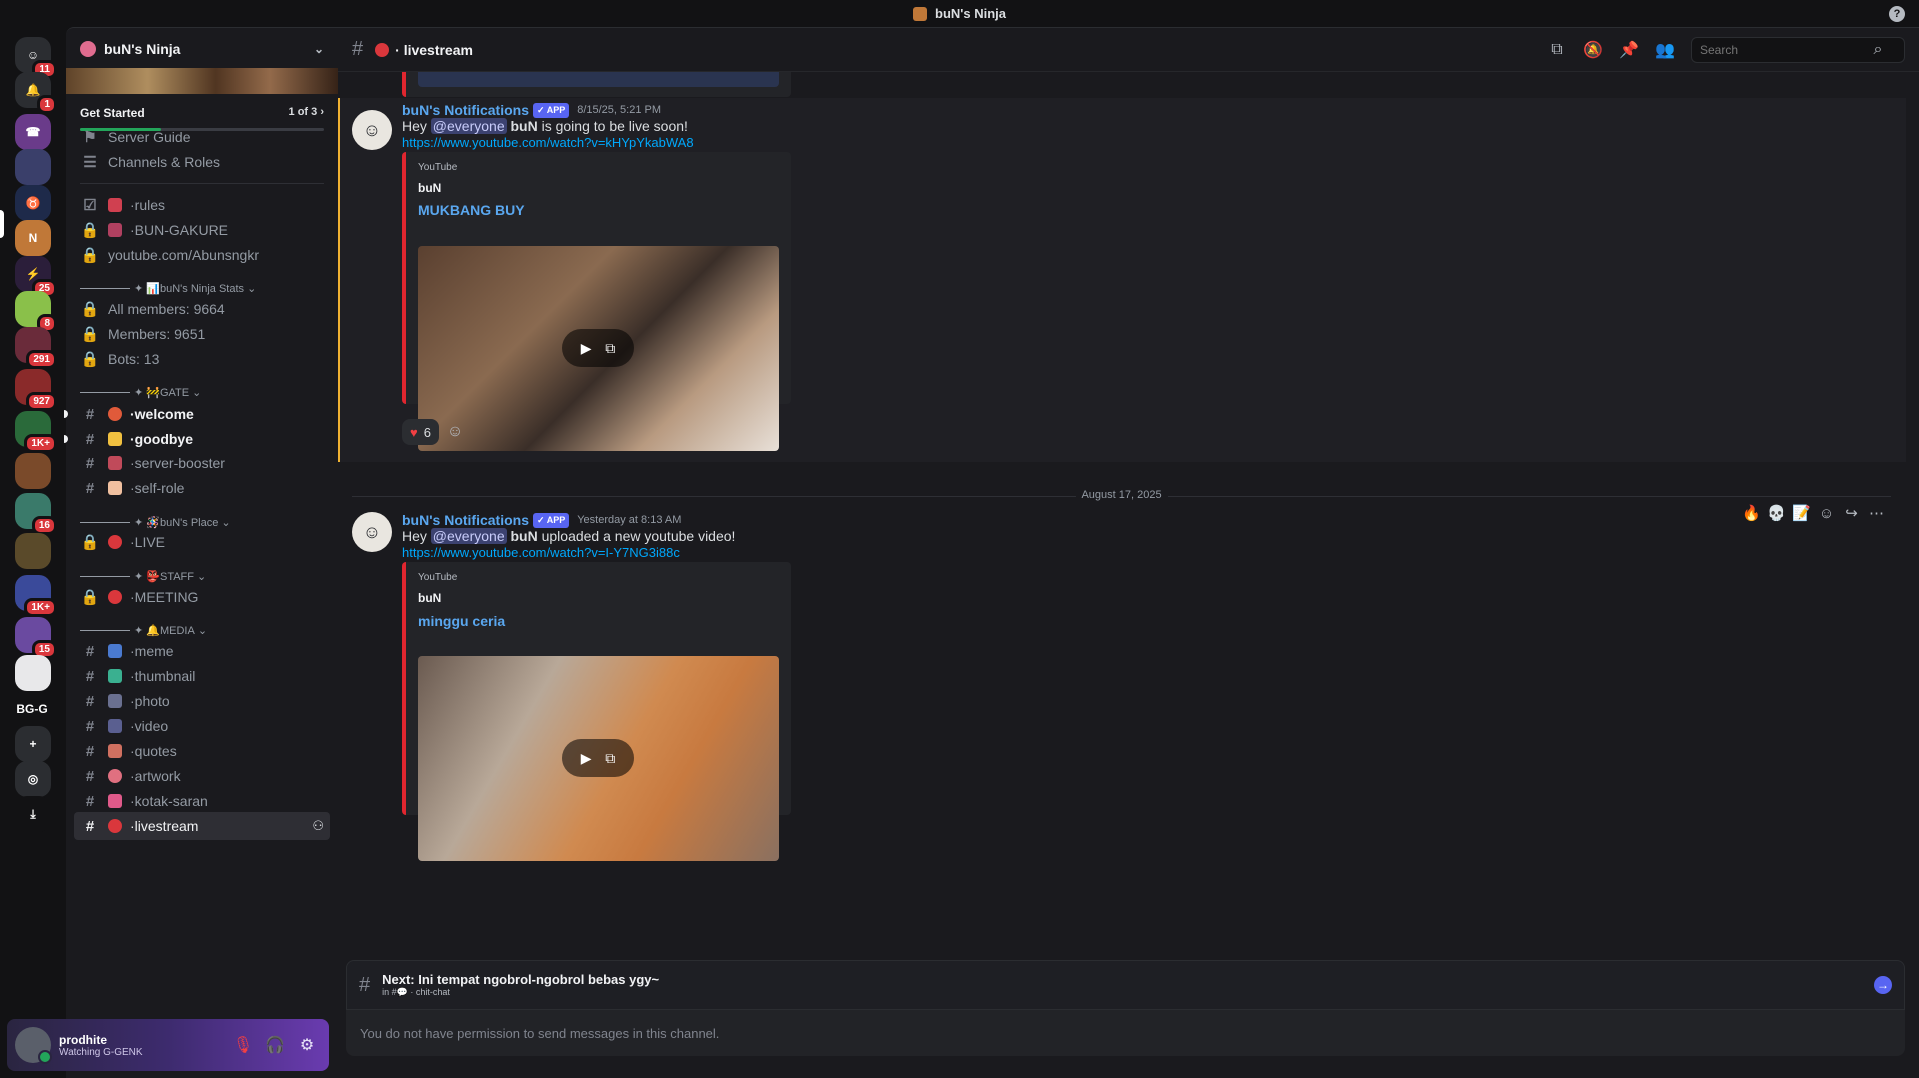 The height and width of the screenshot is (1078, 1919). Describe the element at coordinates (275, 1045) in the screenshot. I see `headphones-icon: 🎧` at that location.